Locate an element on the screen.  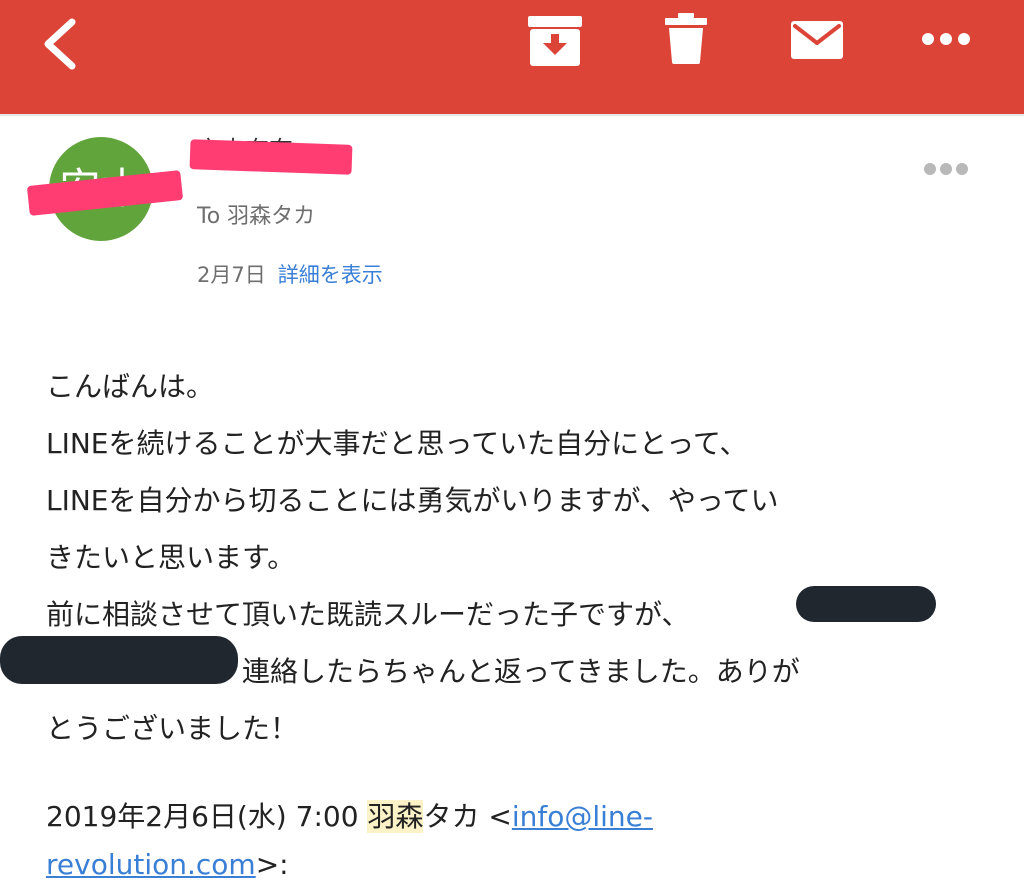
toolbar-divider is located at coordinates (512, 115).